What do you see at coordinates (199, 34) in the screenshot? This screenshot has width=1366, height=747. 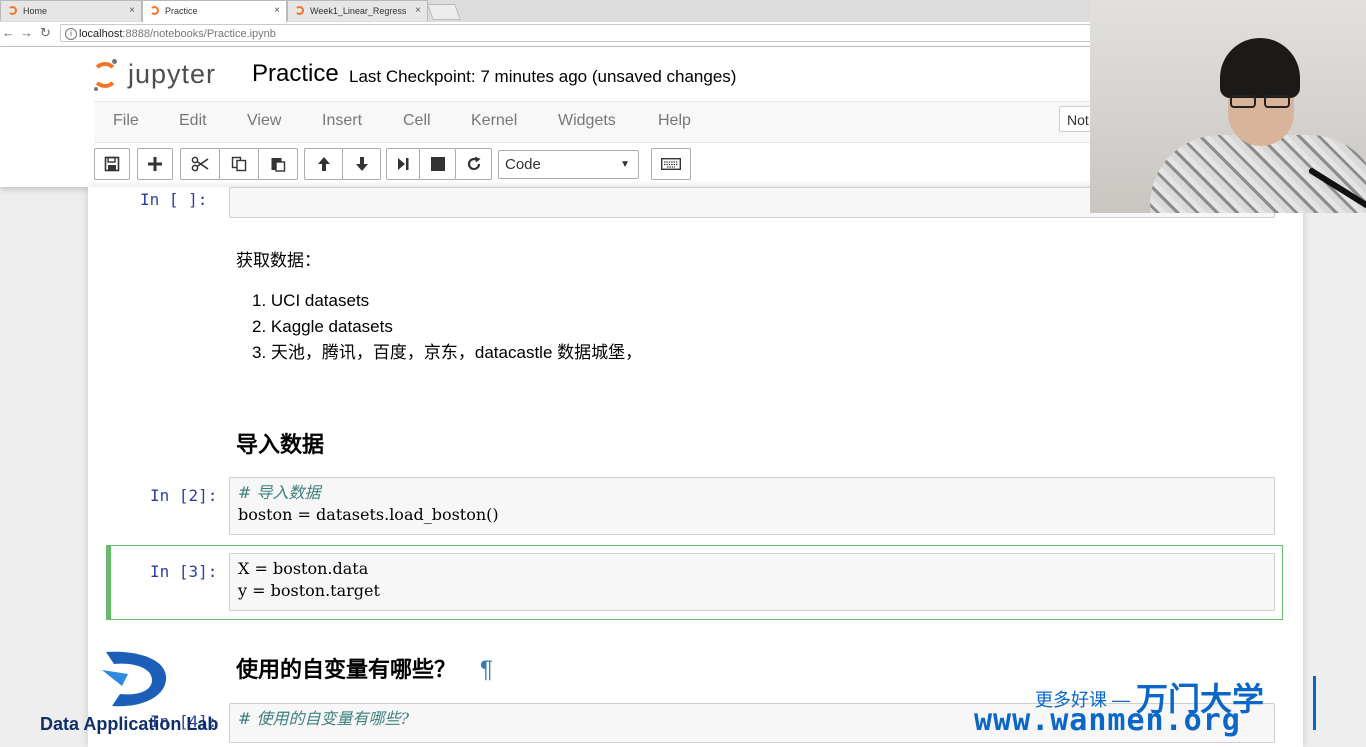 I see `url-path: :8888/notebooks/Practice.ipynb` at bounding box center [199, 34].